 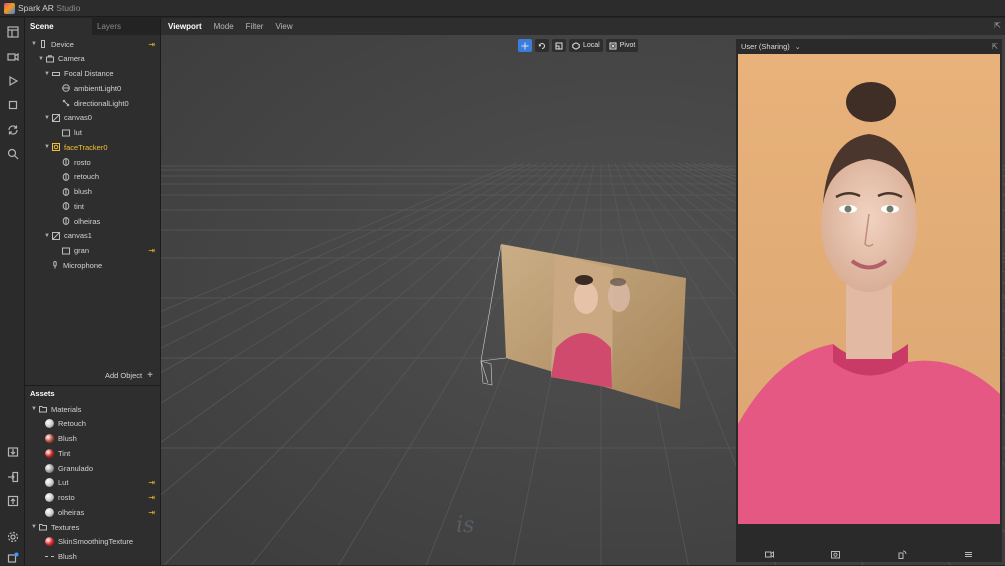 What do you see at coordinates (185, 26) in the screenshot?
I see `menu-viewport: Viewport` at bounding box center [185, 26].